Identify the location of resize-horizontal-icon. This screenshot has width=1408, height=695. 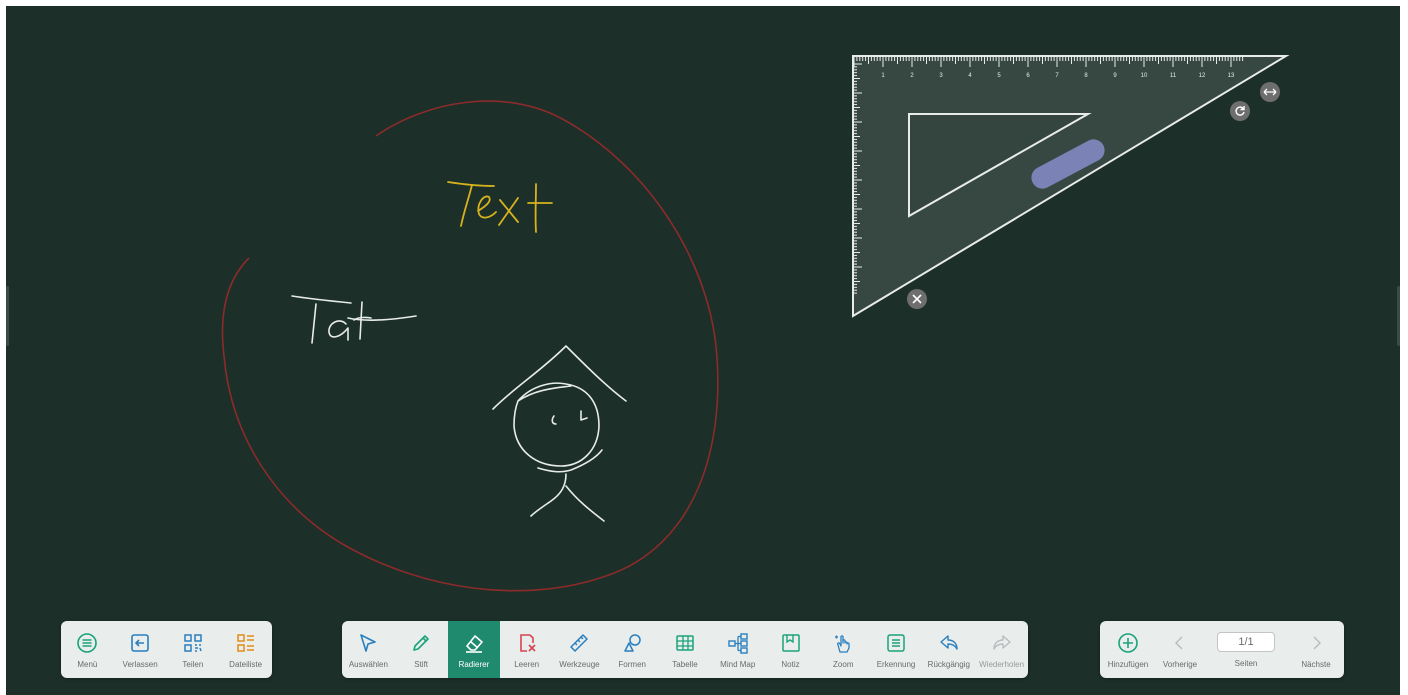
(1270, 92).